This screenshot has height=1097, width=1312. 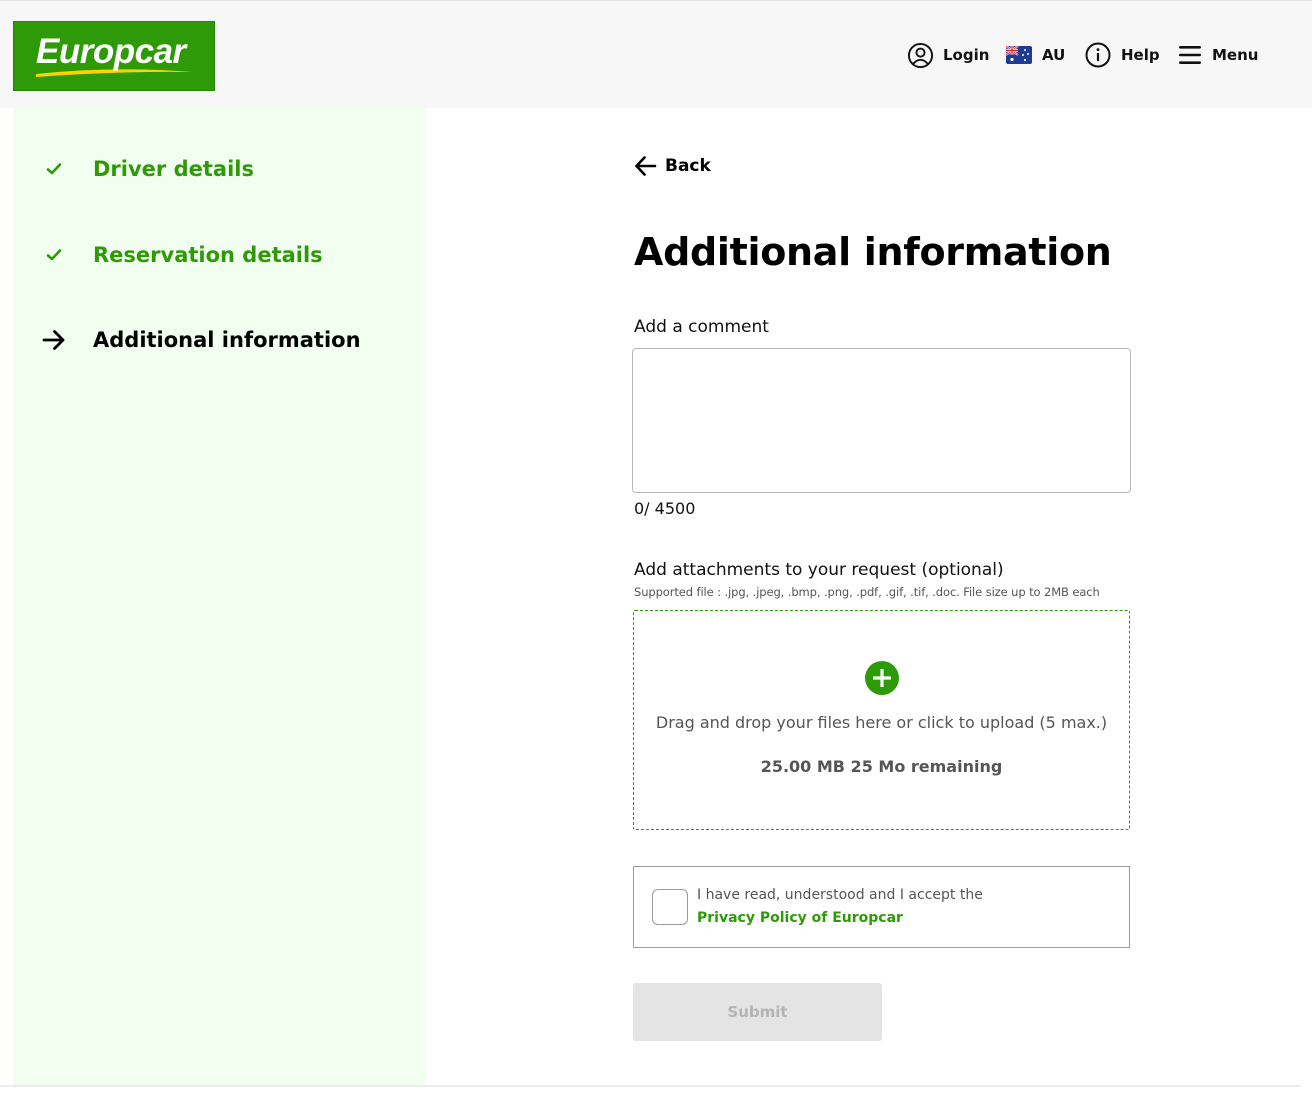 I want to click on storage-remaining: 25.00 MB 25 Mo remaining, so click(x=881, y=766).